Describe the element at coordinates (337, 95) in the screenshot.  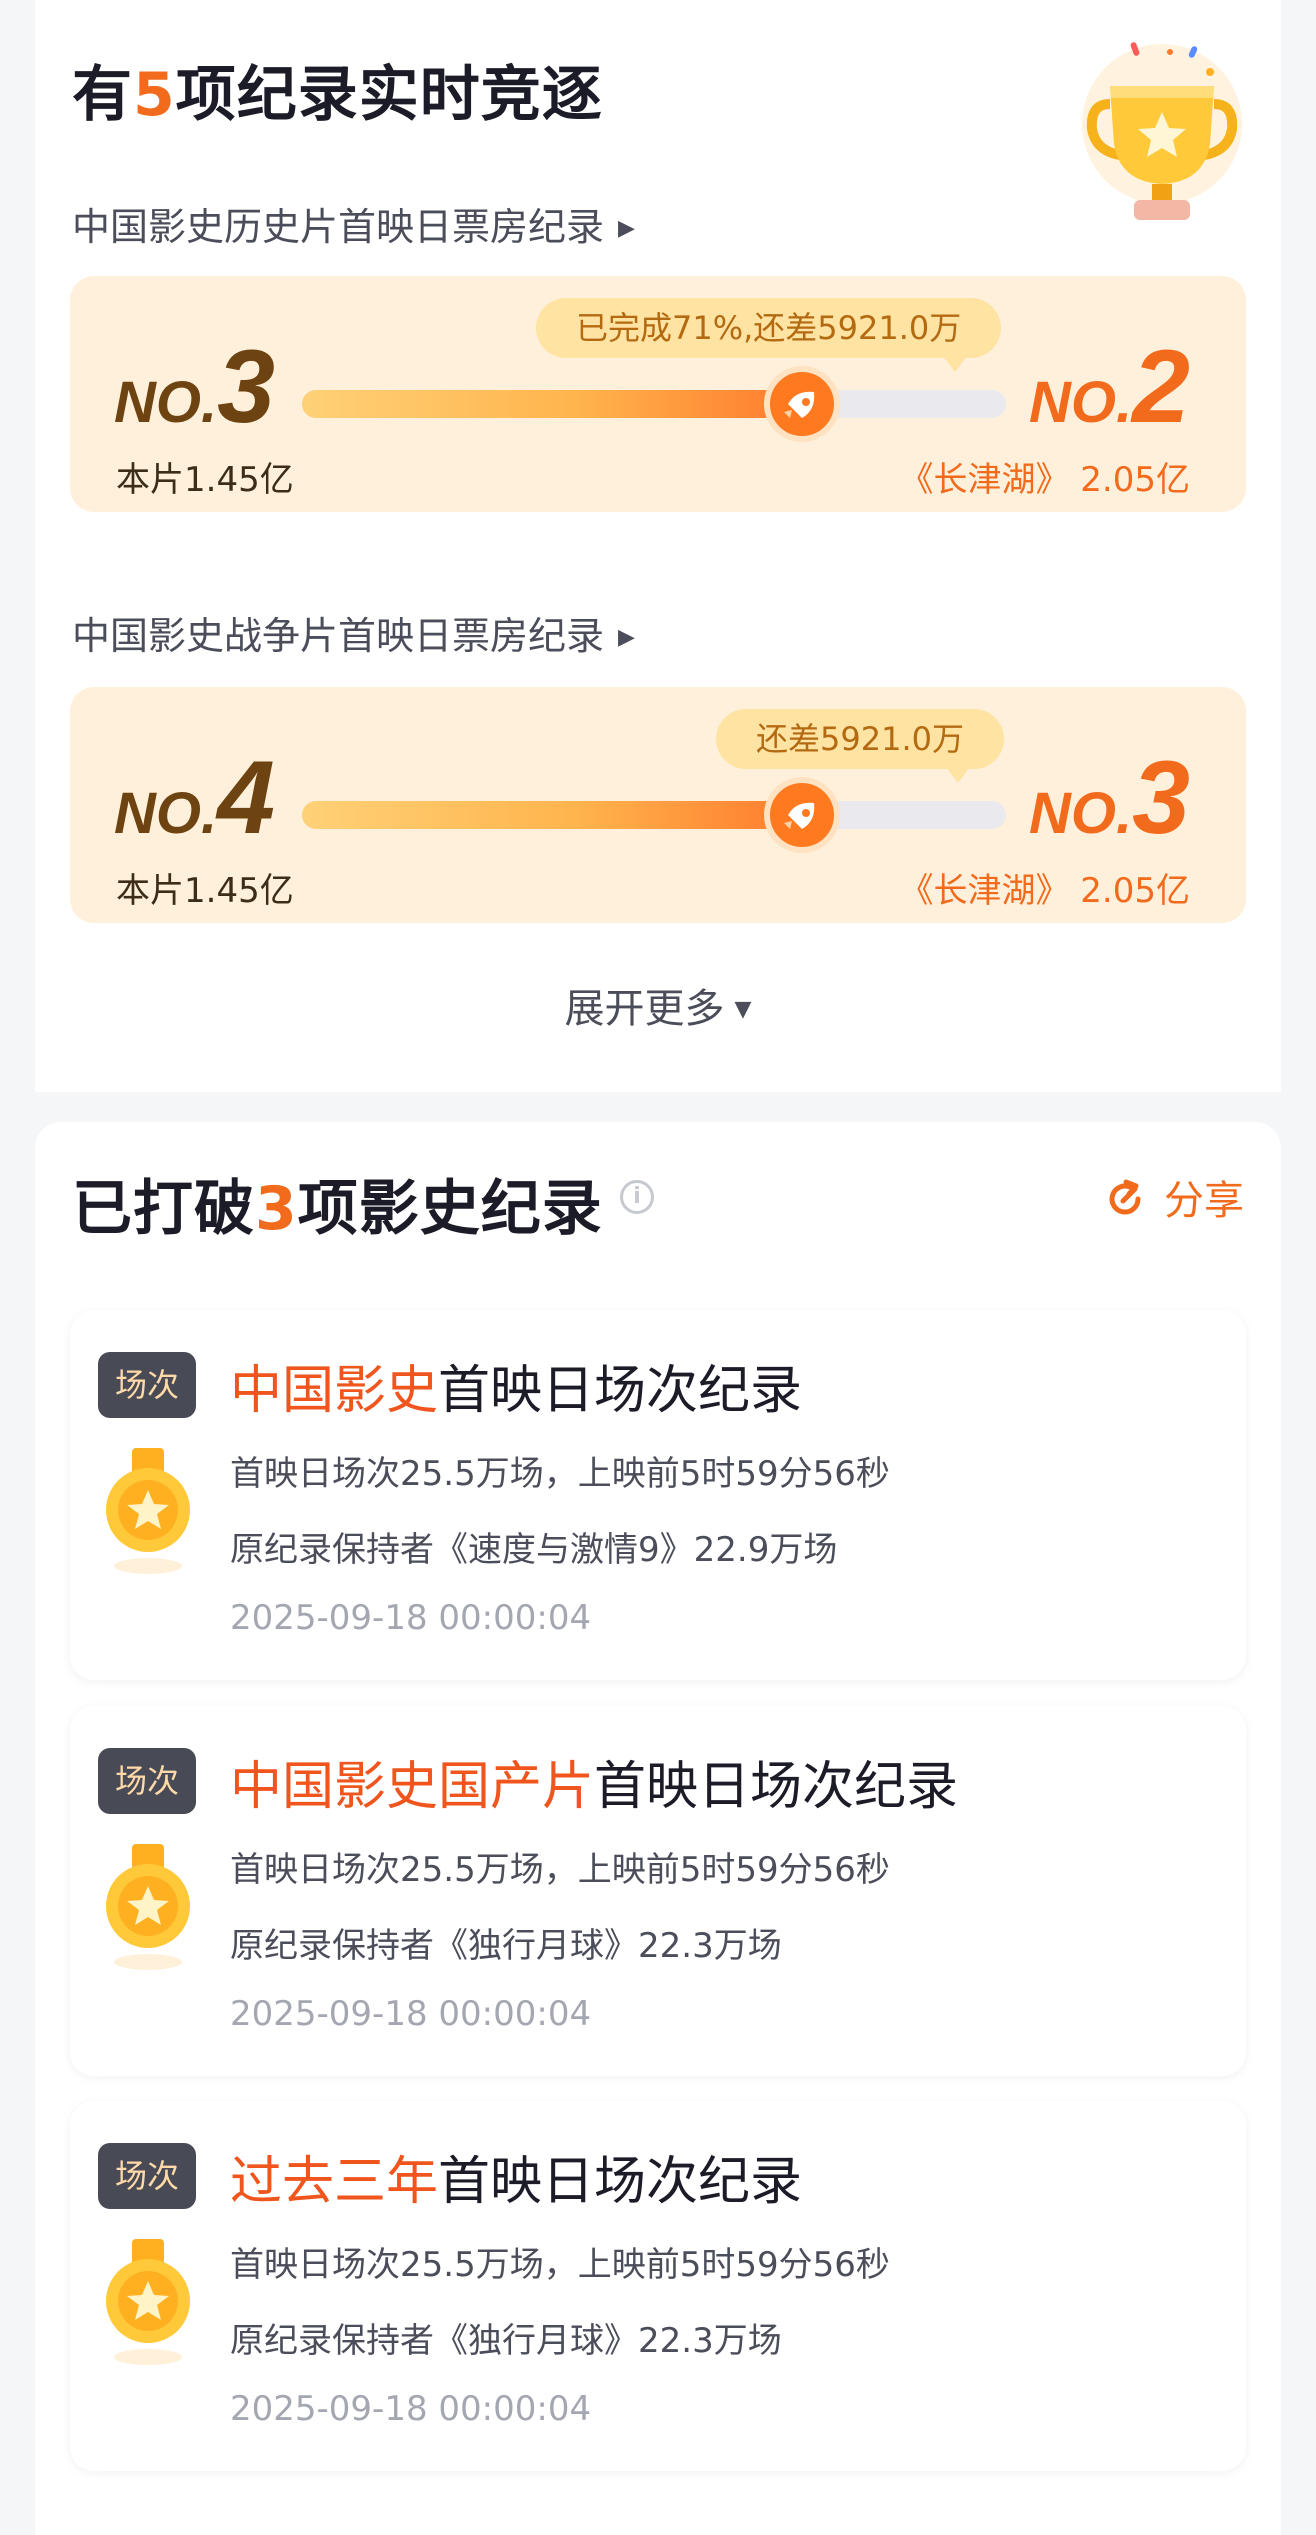
I see `live-records-title: 有5项纪录实时竞逐` at that location.